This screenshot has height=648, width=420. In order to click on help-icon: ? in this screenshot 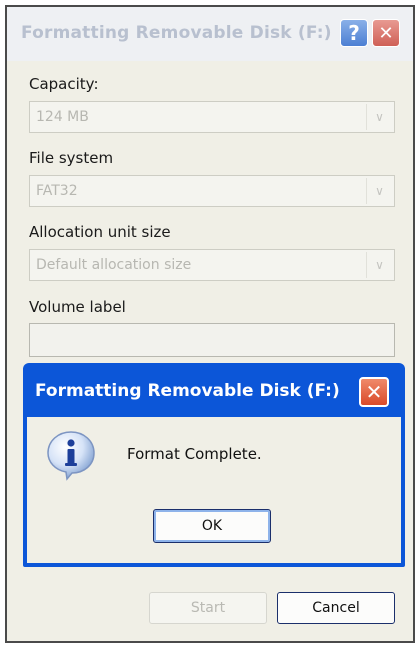, I will do `click(354, 33)`.